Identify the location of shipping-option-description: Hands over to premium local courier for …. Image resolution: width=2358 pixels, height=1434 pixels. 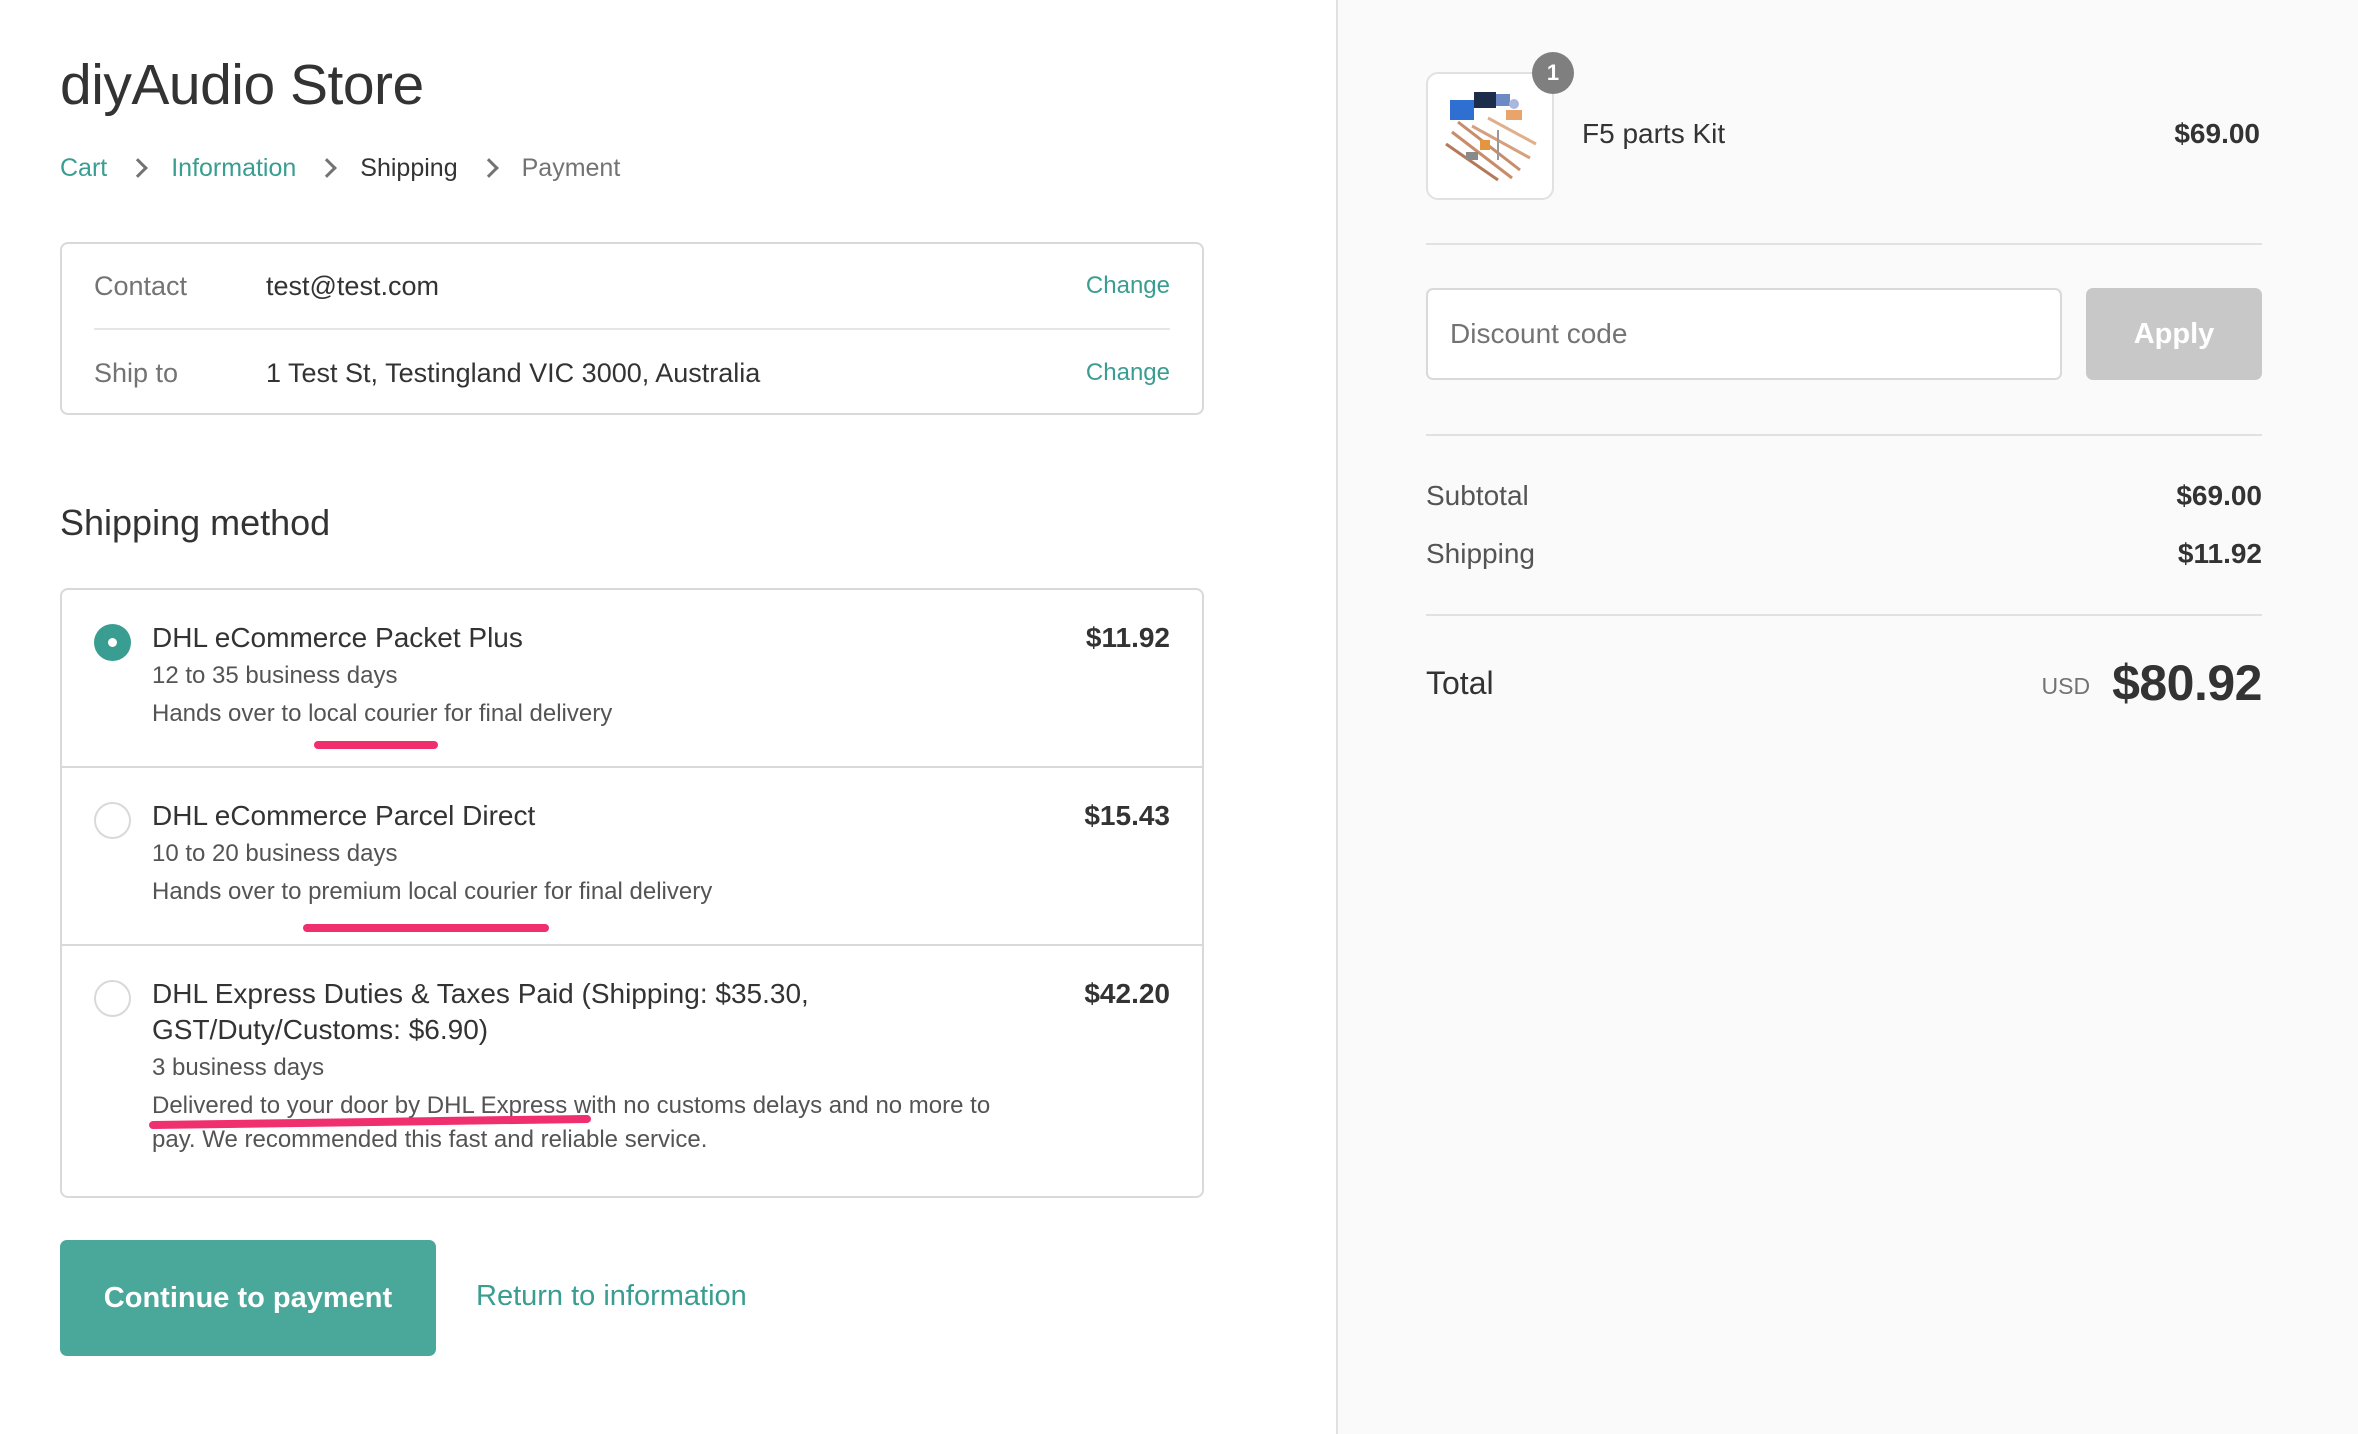
(432, 891).